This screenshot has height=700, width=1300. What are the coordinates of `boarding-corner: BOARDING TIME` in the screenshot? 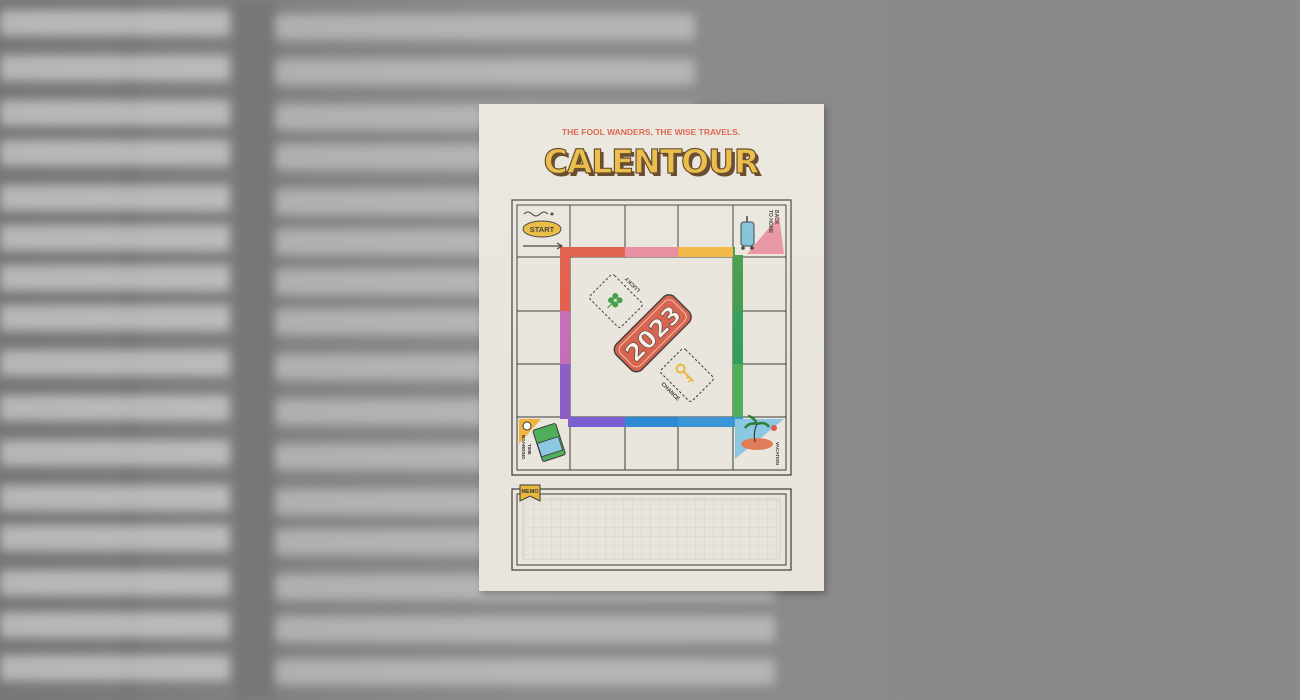 It's located at (543, 443).